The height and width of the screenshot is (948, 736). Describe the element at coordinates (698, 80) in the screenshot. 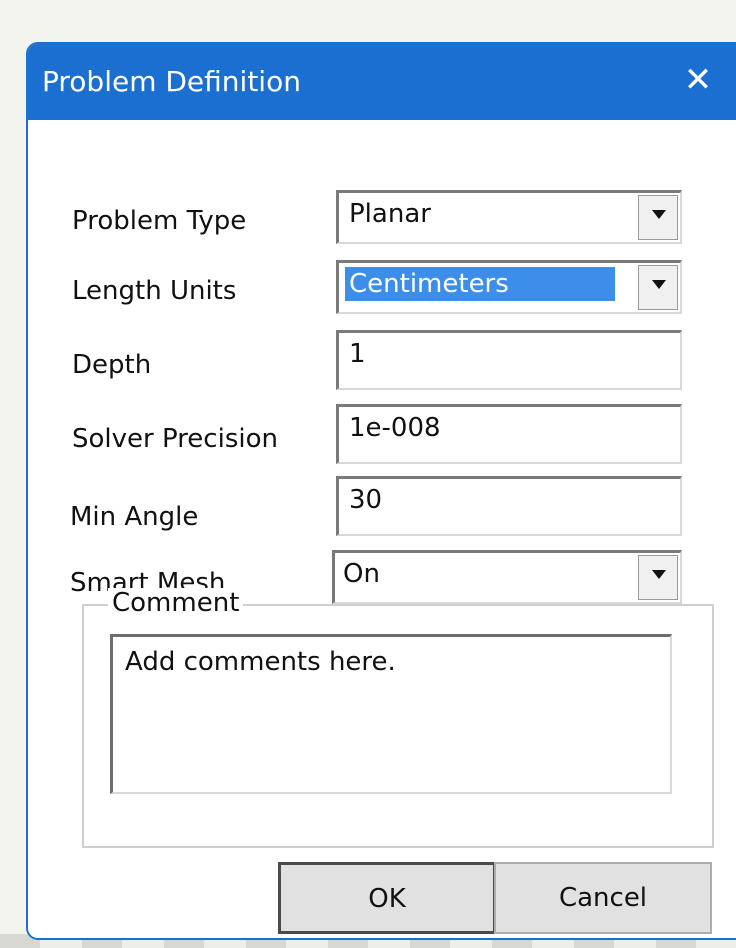

I see `close-icon: ✕` at that location.